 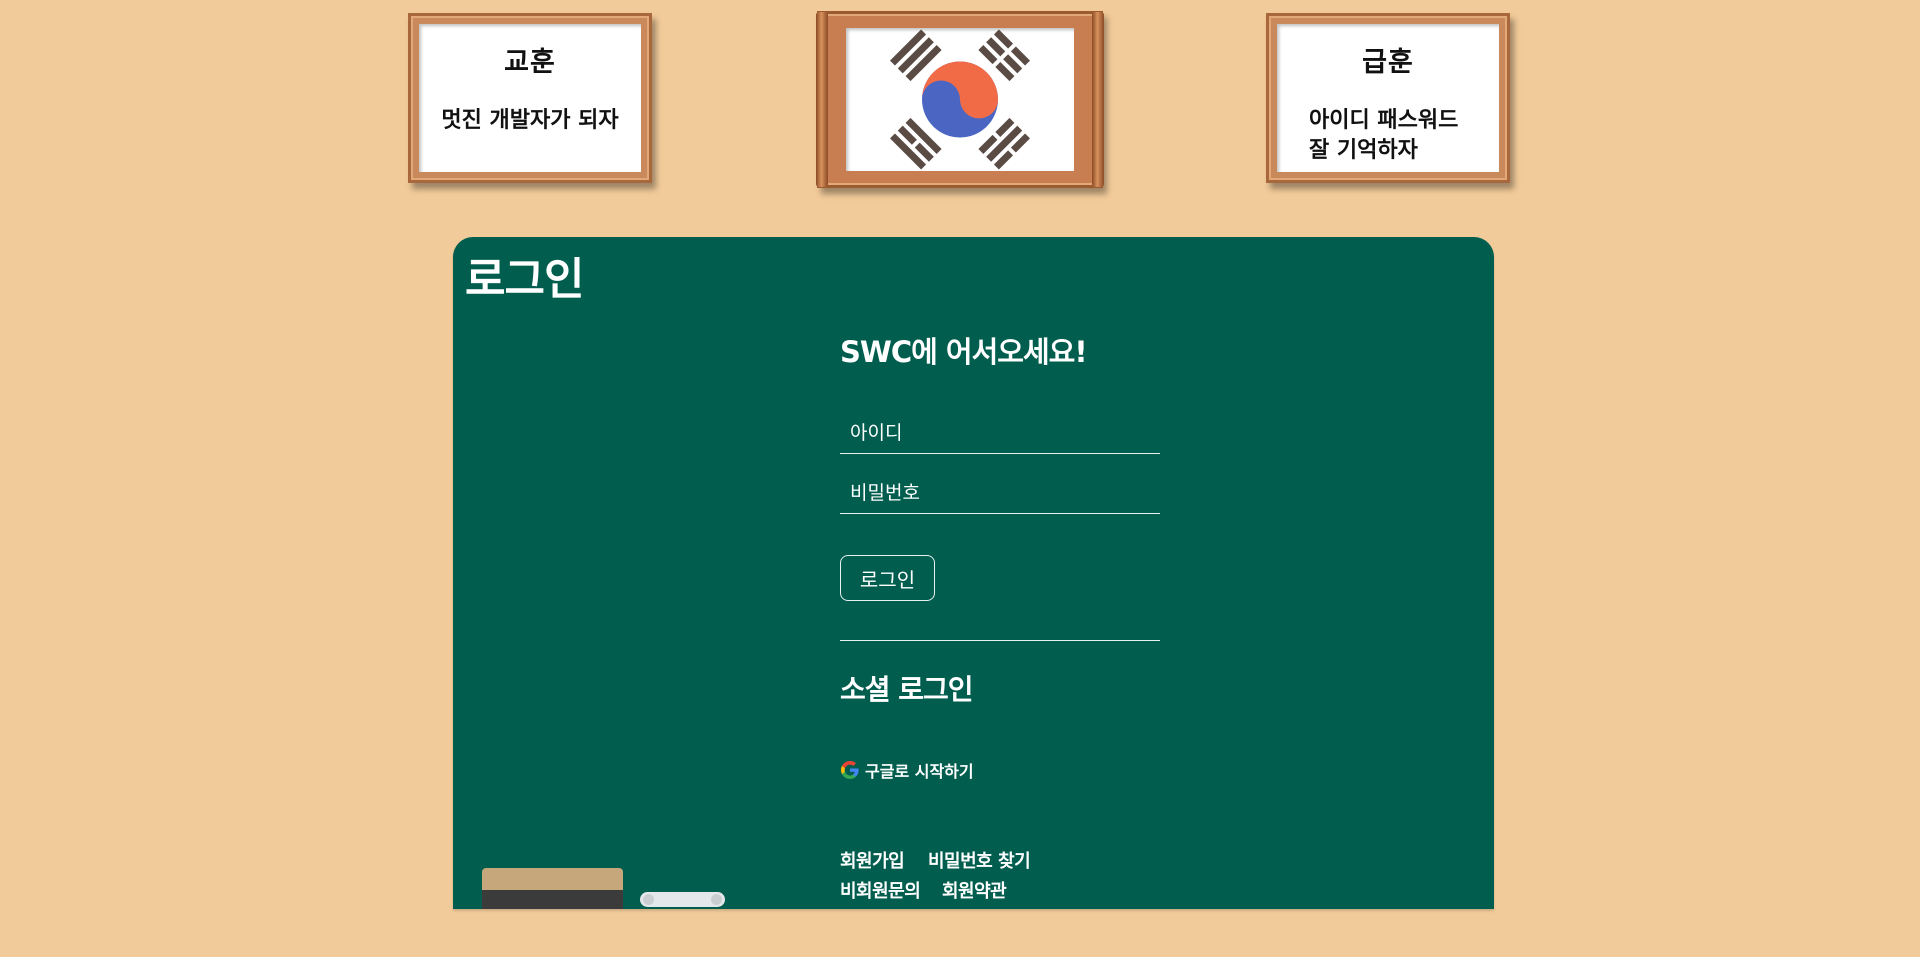 I want to click on login-button: 로그인, so click(x=887, y=578).